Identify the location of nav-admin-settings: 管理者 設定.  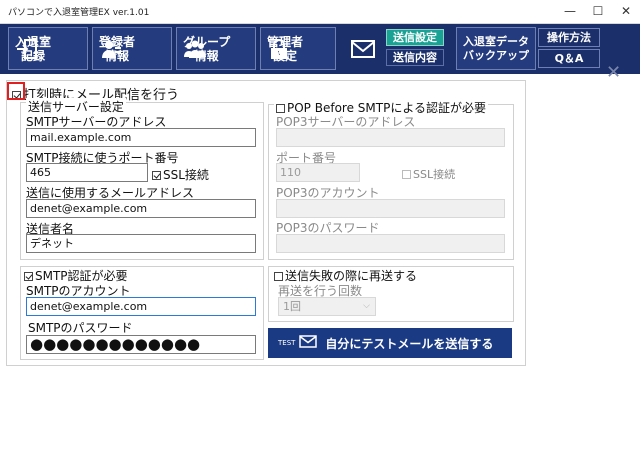
(298, 48).